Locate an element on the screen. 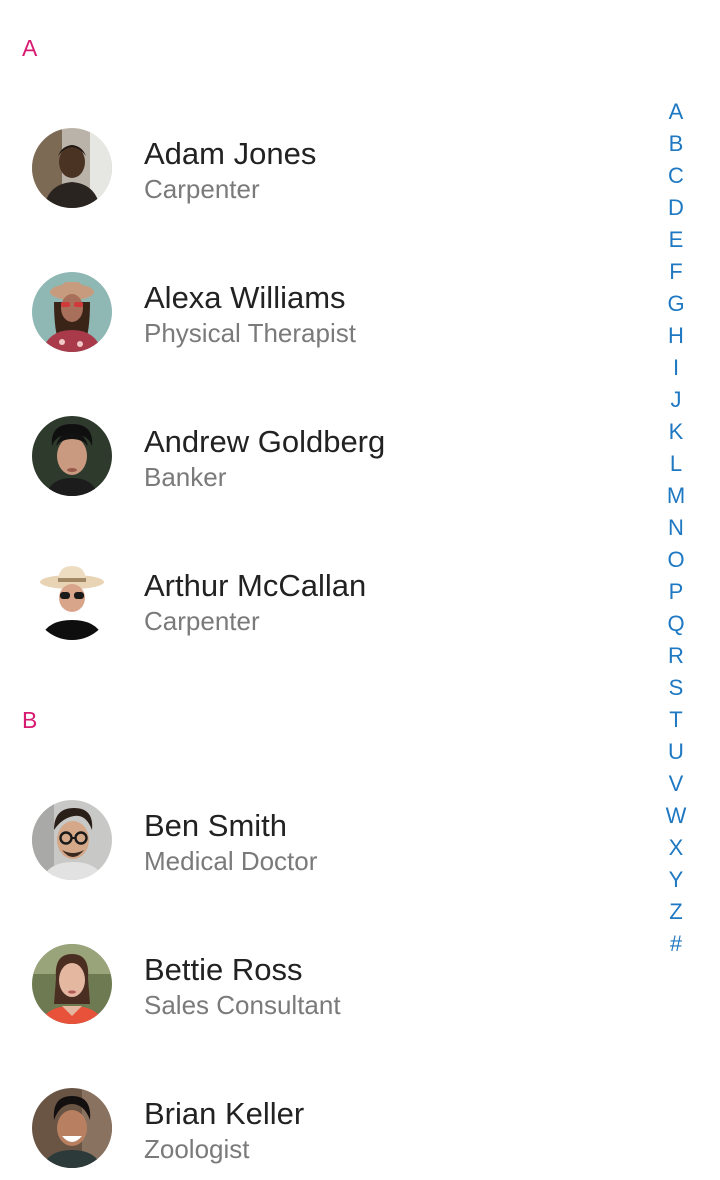 This screenshot has width=720, height=1180. contact-title: Banker is located at coordinates (185, 477).